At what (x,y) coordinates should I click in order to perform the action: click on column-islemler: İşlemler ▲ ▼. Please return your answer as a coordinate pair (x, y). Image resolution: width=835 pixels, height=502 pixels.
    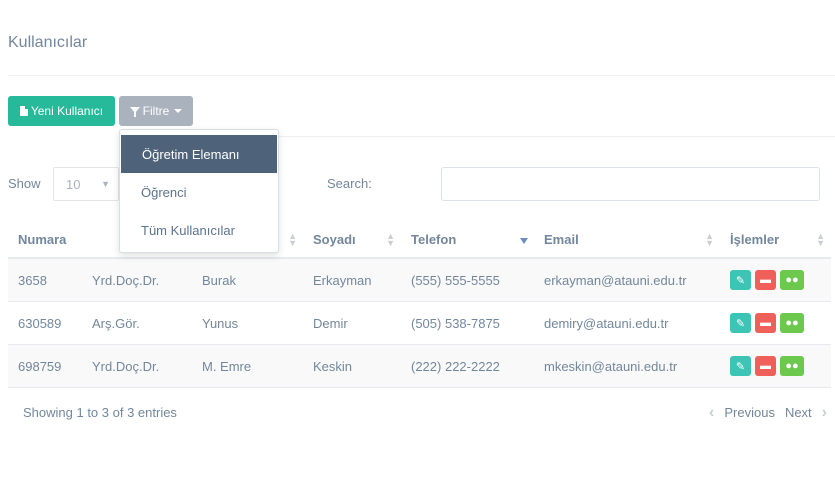
    Looking at the image, I should click on (775, 239).